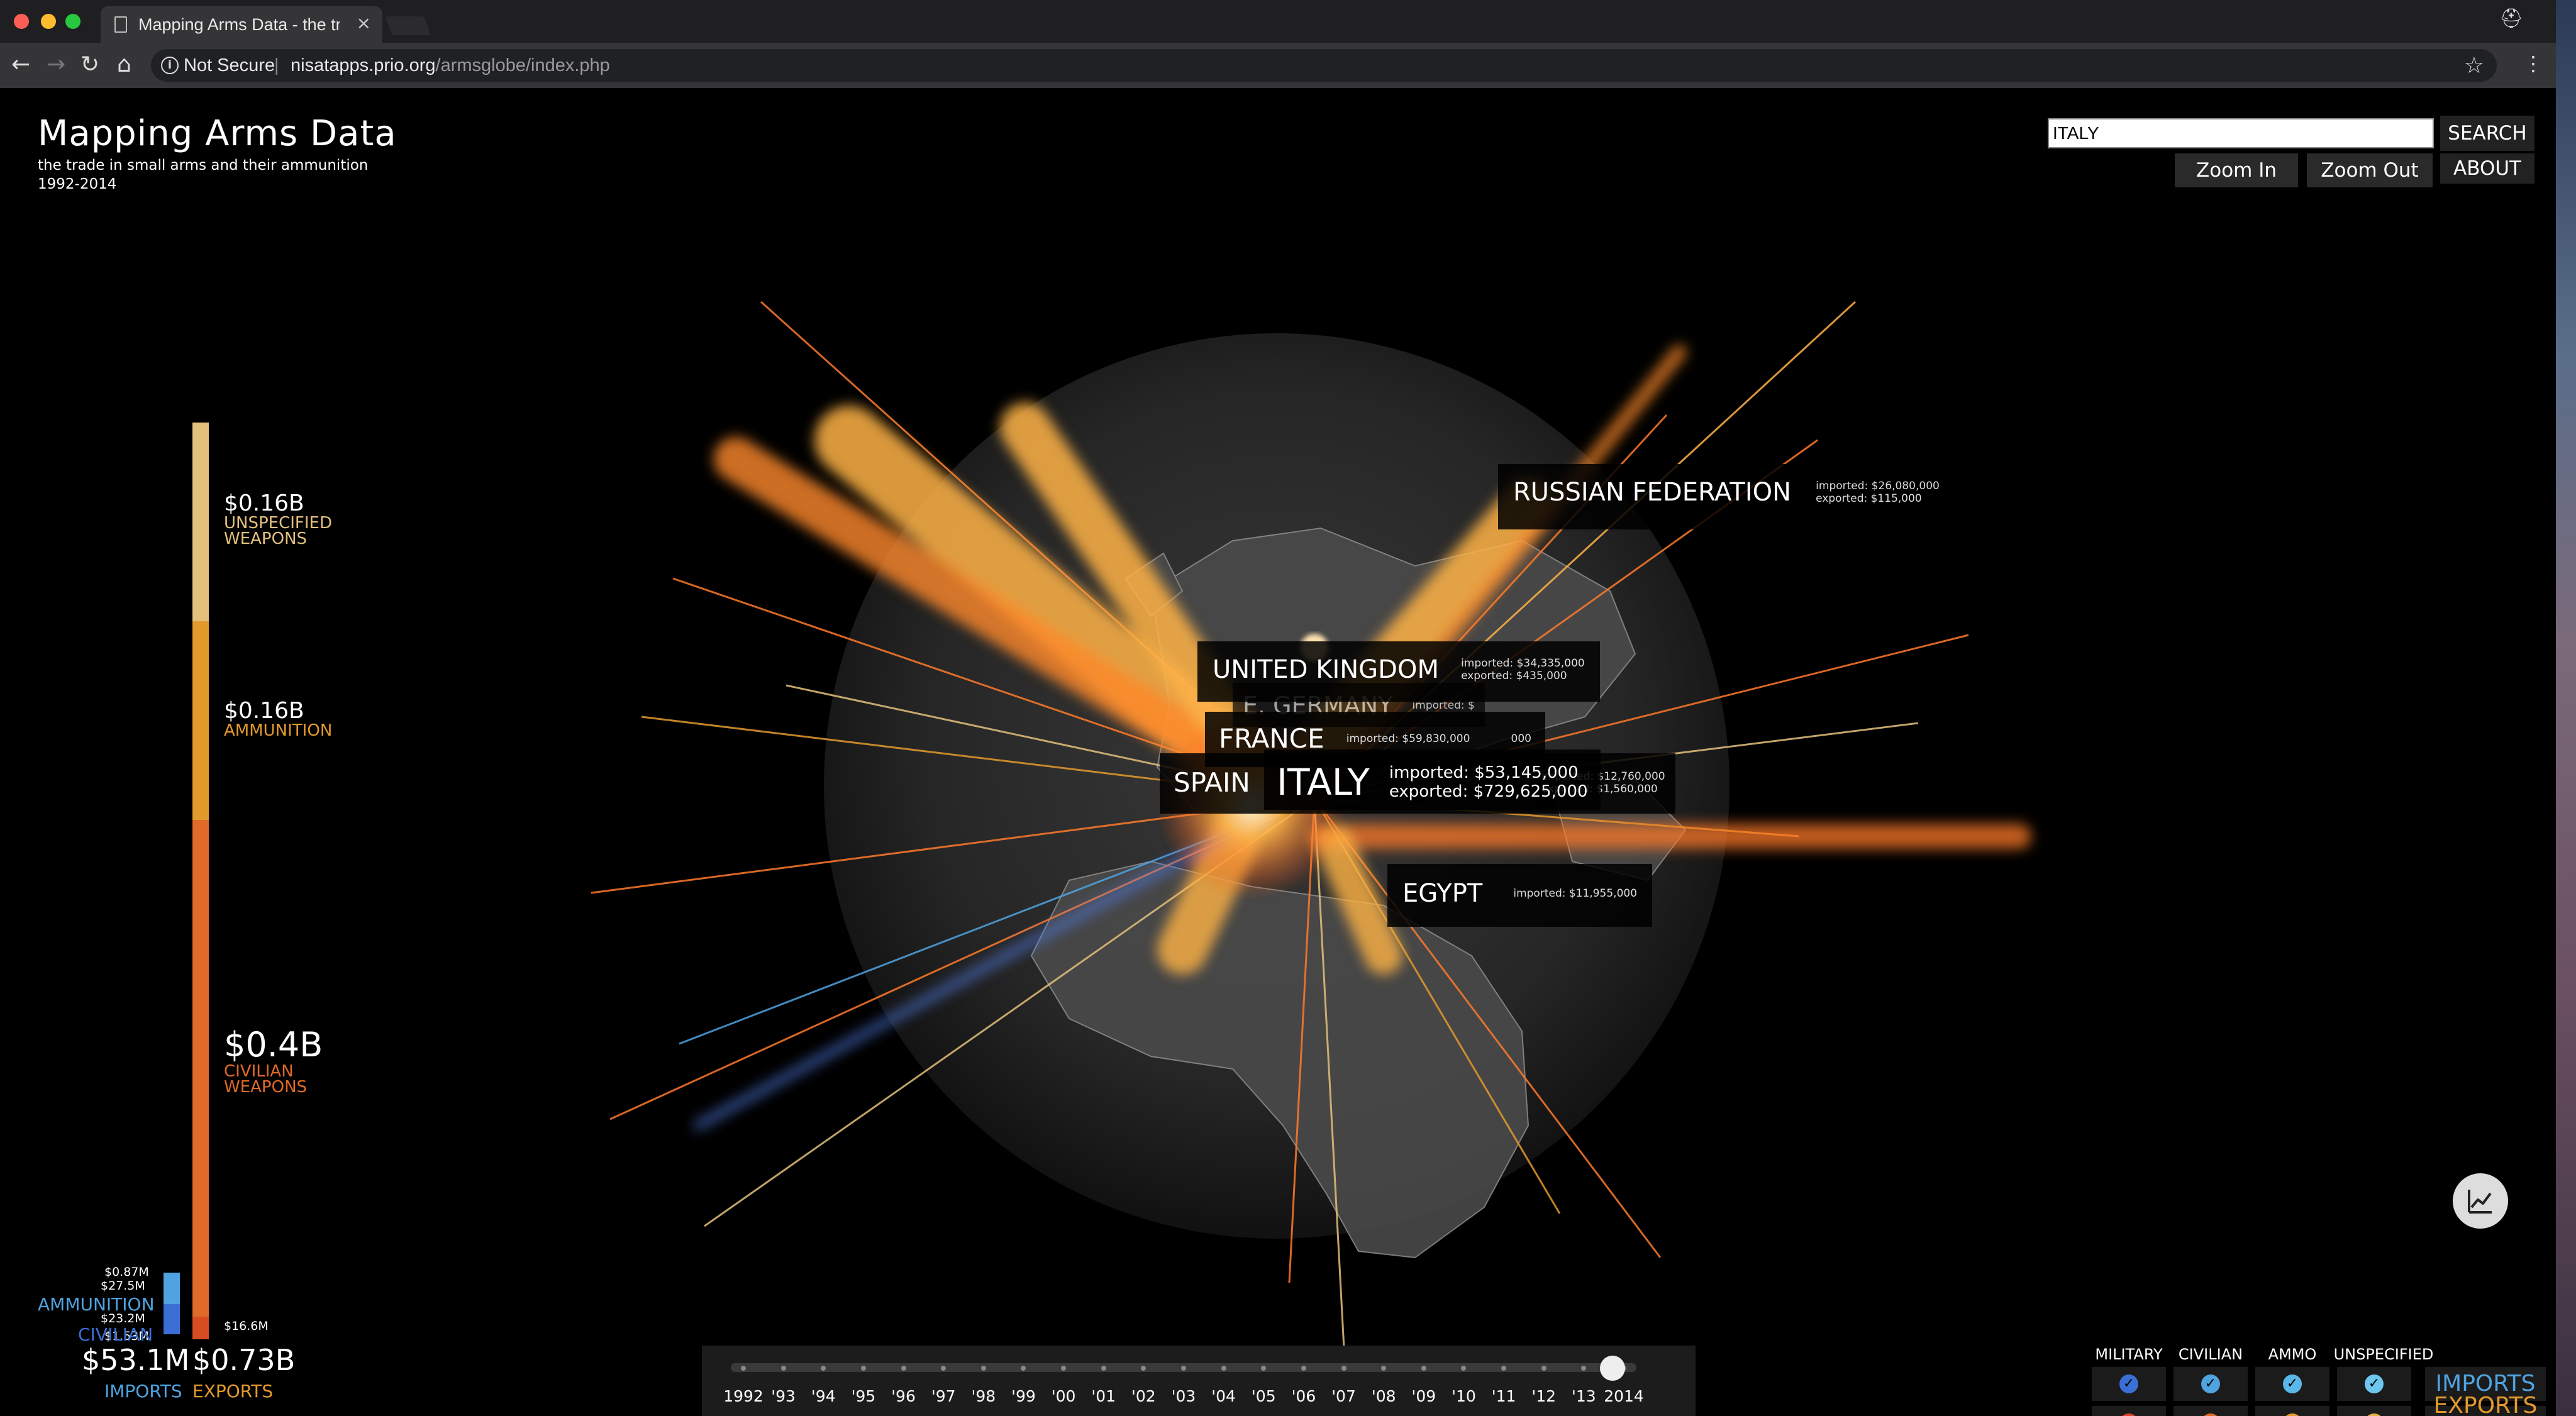 This screenshot has height=1416, width=2576. What do you see at coordinates (170, 65) in the screenshot?
I see `info-icon: i` at bounding box center [170, 65].